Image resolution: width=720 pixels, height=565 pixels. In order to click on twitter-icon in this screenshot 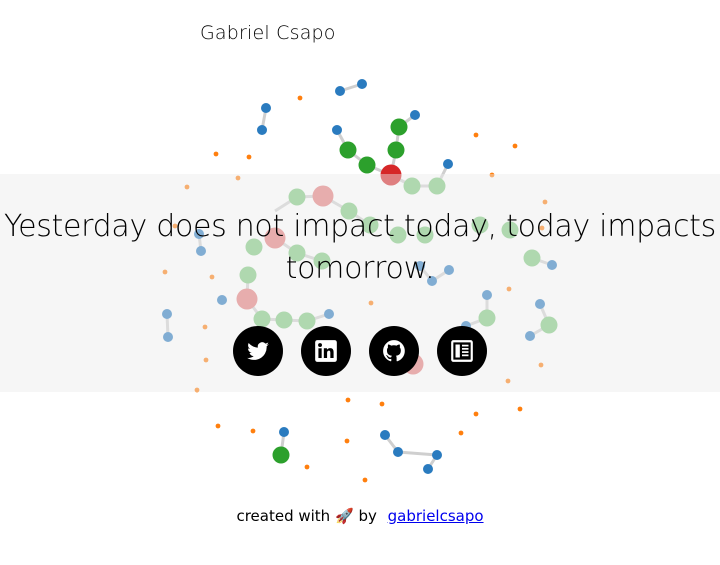, I will do `click(258, 351)`.